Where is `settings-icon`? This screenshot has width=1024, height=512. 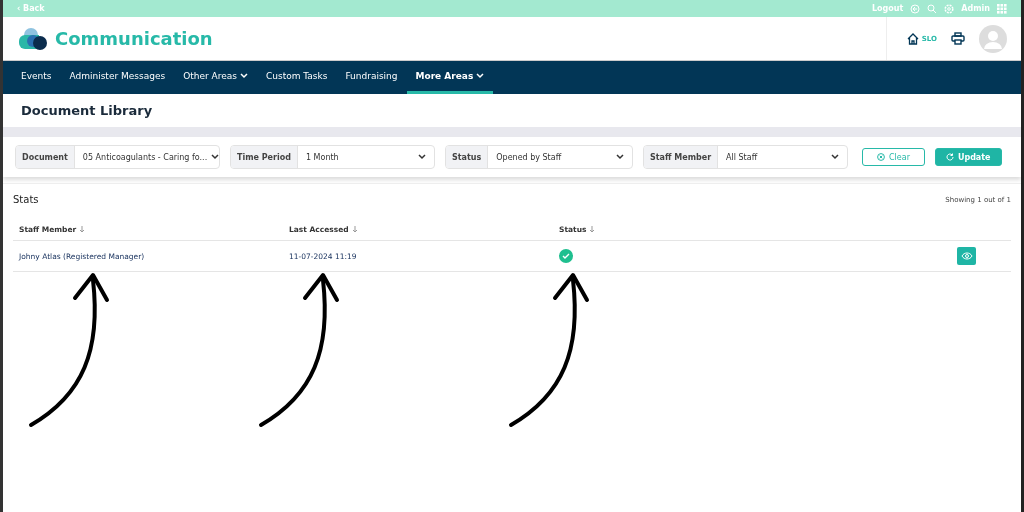
settings-icon is located at coordinates (949, 8).